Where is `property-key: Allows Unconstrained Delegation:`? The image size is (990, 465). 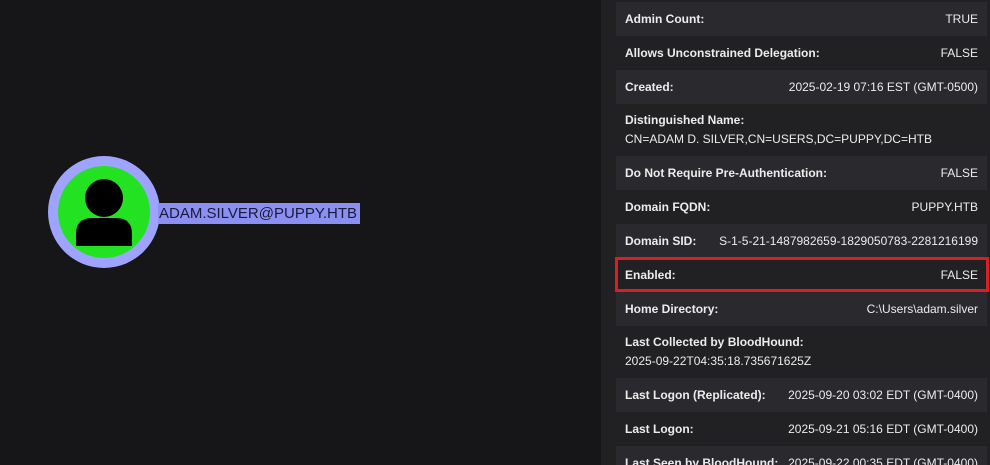
property-key: Allows Unconstrained Delegation: is located at coordinates (722, 53).